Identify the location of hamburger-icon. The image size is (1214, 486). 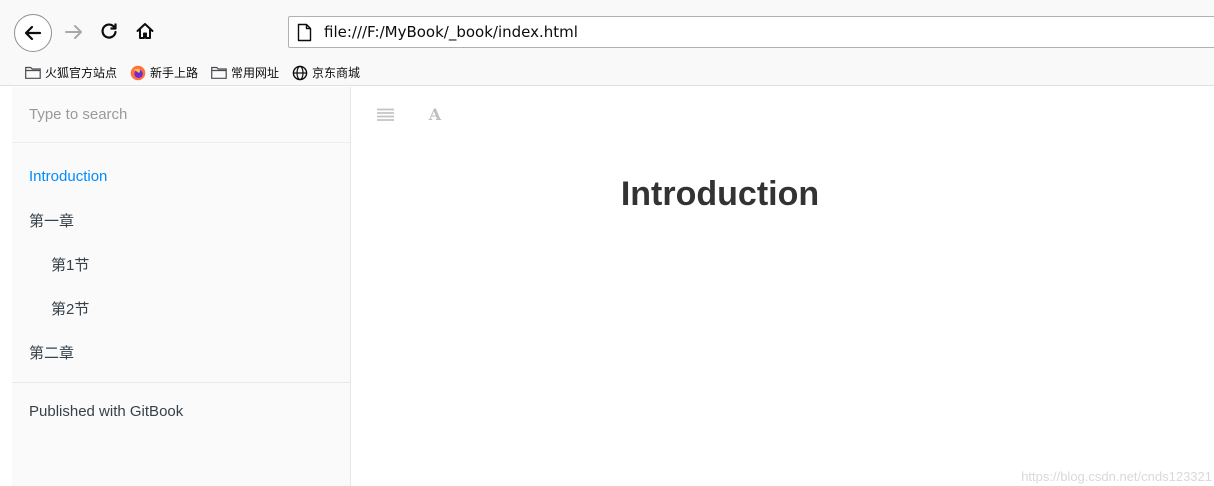
(385, 114).